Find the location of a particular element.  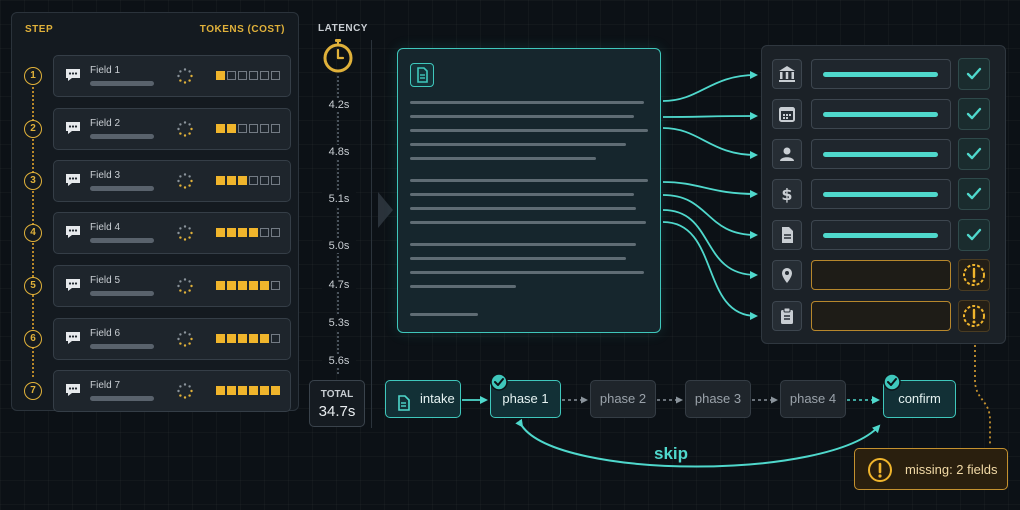

person-icon is located at coordinates (787, 154).